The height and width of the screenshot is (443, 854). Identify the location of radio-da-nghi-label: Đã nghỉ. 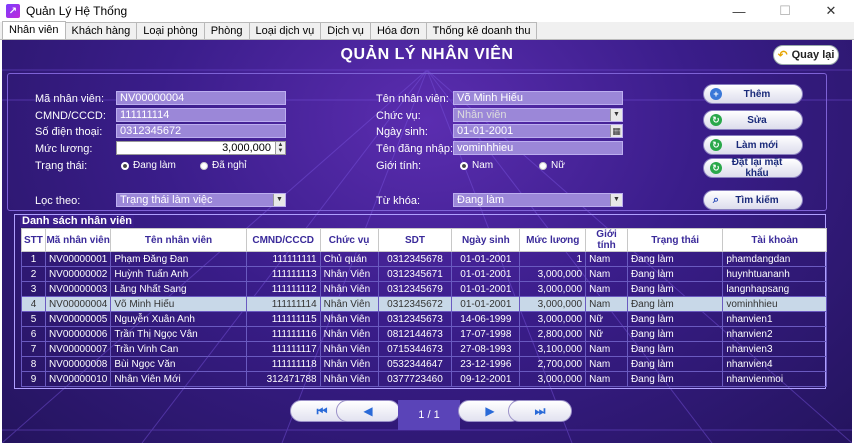
(229, 165).